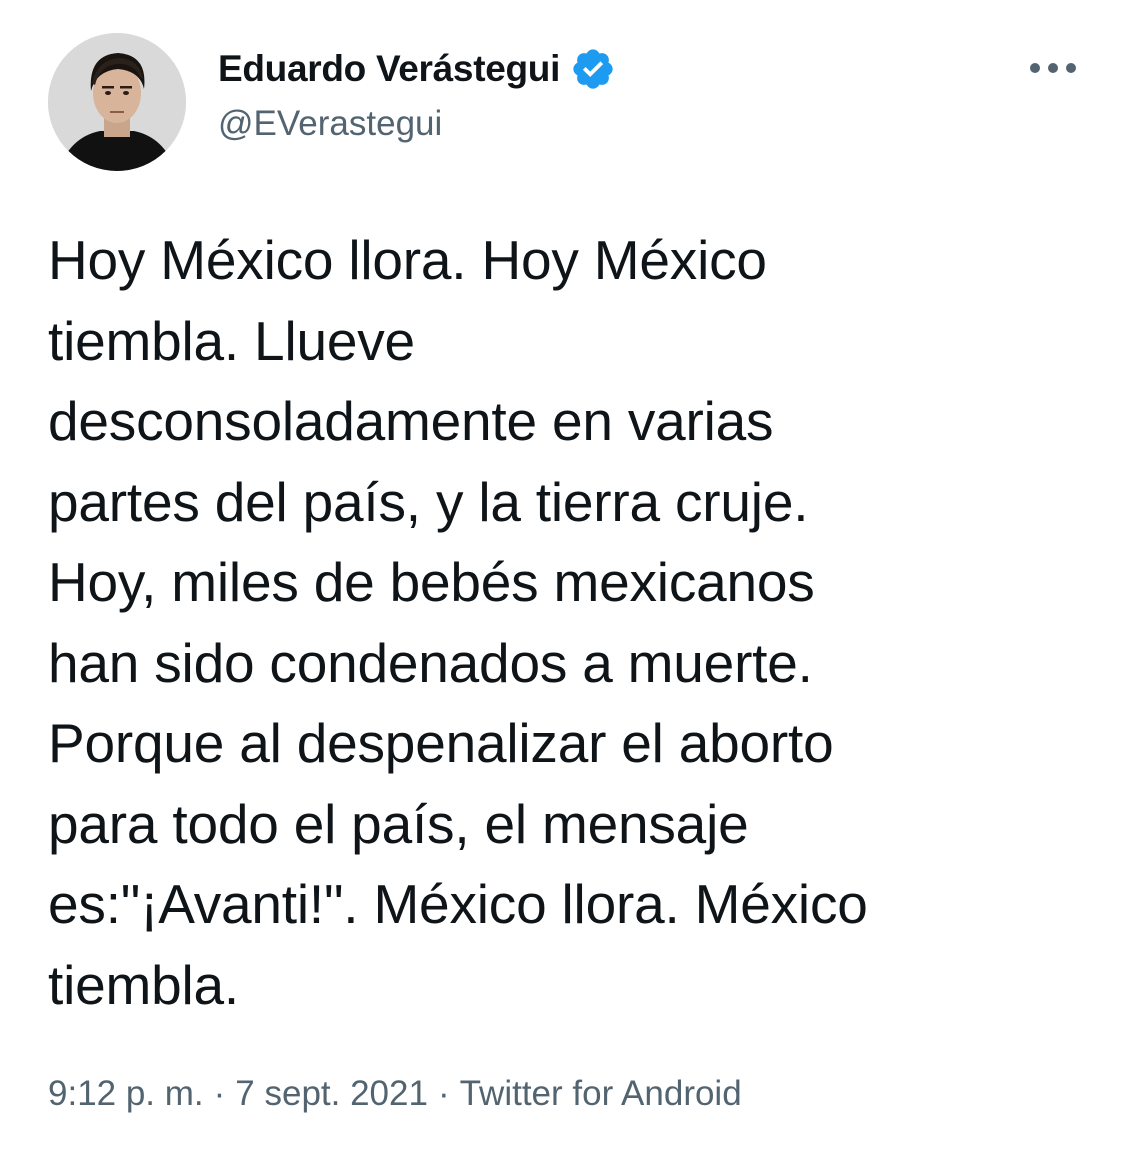 This screenshot has height=1169, width=1125. What do you see at coordinates (331, 1094) in the screenshot?
I see `tweet-date: 7 sept. 2021` at bounding box center [331, 1094].